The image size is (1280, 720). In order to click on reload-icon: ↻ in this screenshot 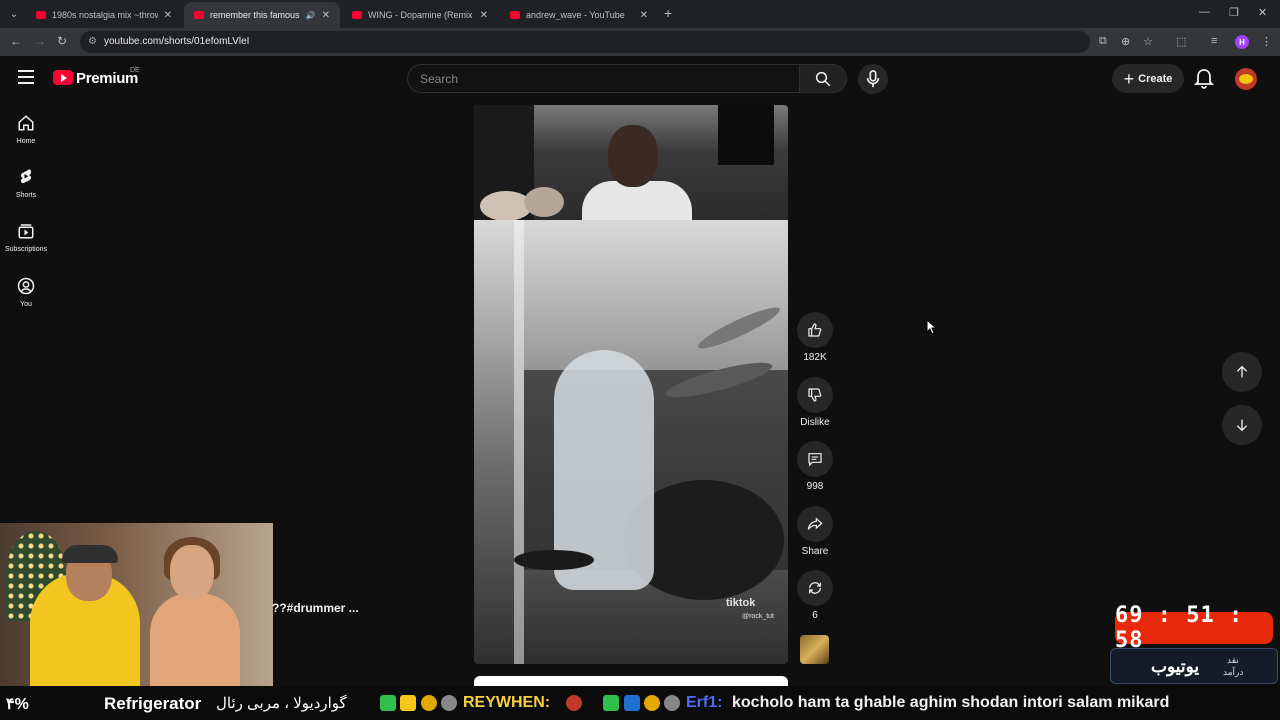, I will do `click(62, 41)`.